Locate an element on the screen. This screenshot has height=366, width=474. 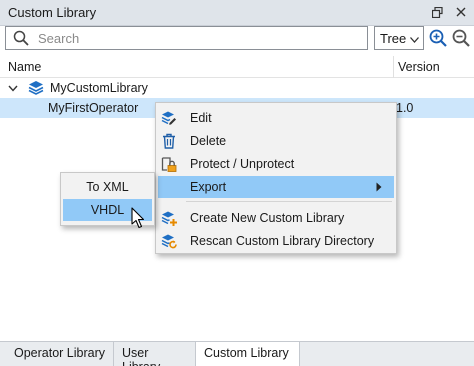
mouse-pointer-icon is located at coordinates (139, 218).